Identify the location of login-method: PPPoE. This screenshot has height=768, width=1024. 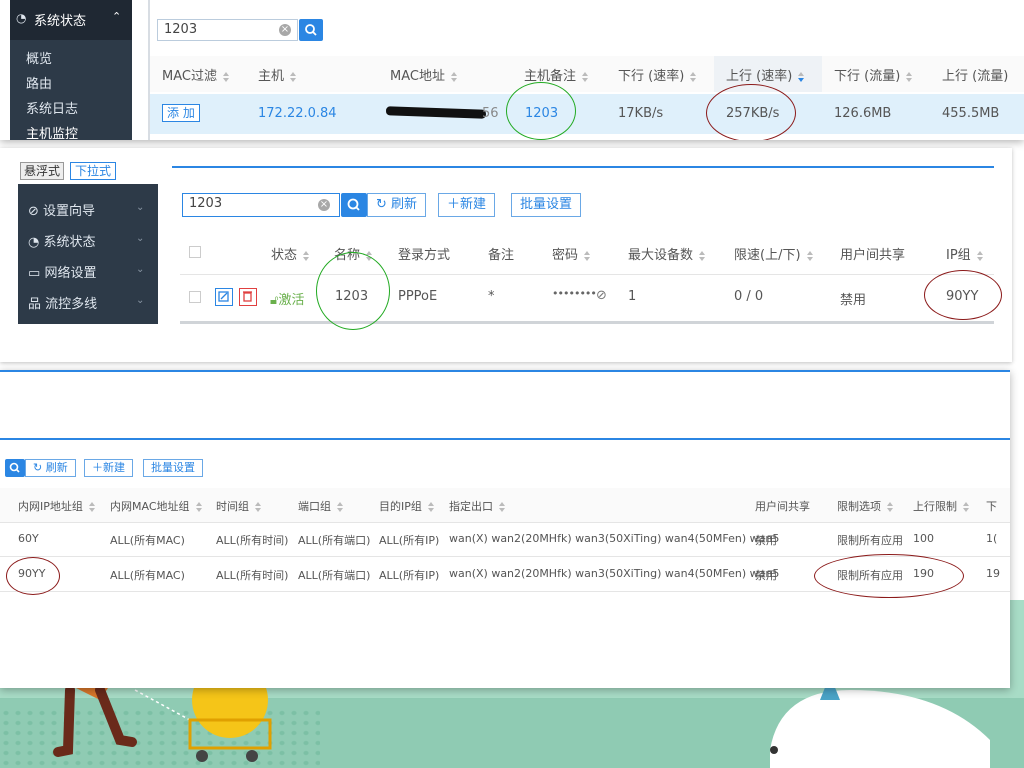
(418, 296).